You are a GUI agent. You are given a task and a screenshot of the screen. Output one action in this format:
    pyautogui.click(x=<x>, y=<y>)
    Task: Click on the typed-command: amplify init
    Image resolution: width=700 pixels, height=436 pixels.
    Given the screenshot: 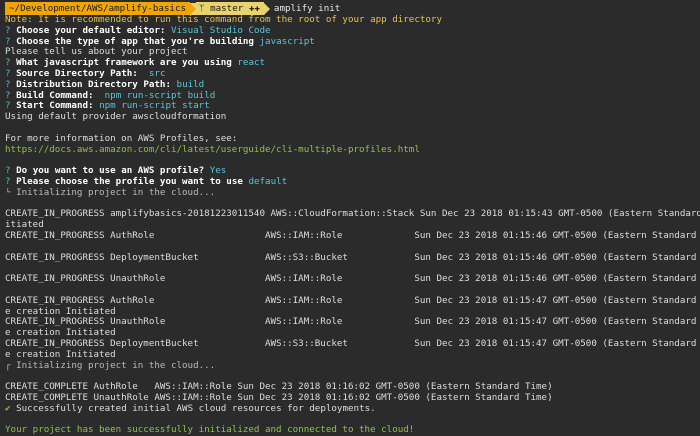 What is the action you would take?
    pyautogui.click(x=307, y=8)
    